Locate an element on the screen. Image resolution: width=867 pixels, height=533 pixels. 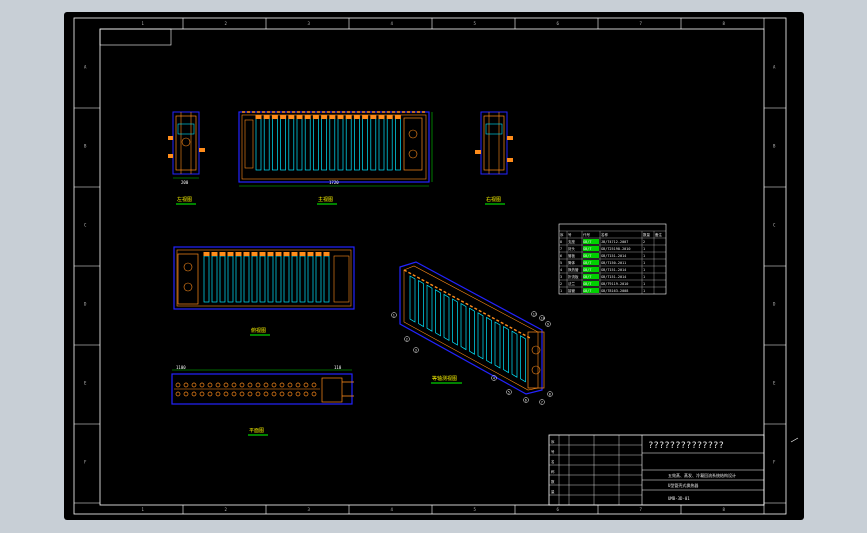
part-balloon-number: 1 is located at coordinates (394, 315).